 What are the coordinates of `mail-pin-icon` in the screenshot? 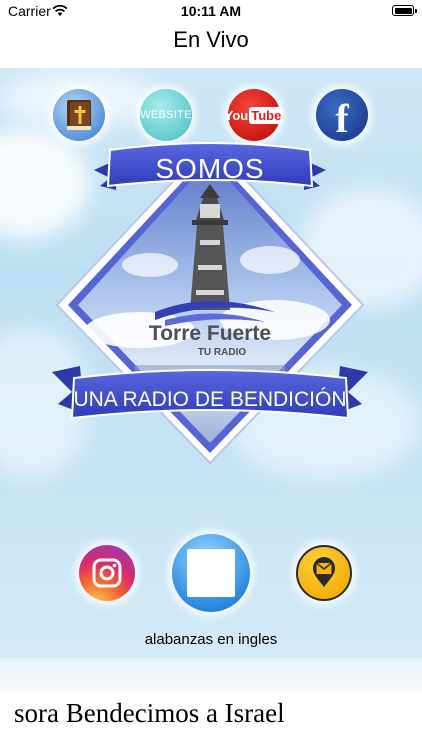 It's located at (324, 572).